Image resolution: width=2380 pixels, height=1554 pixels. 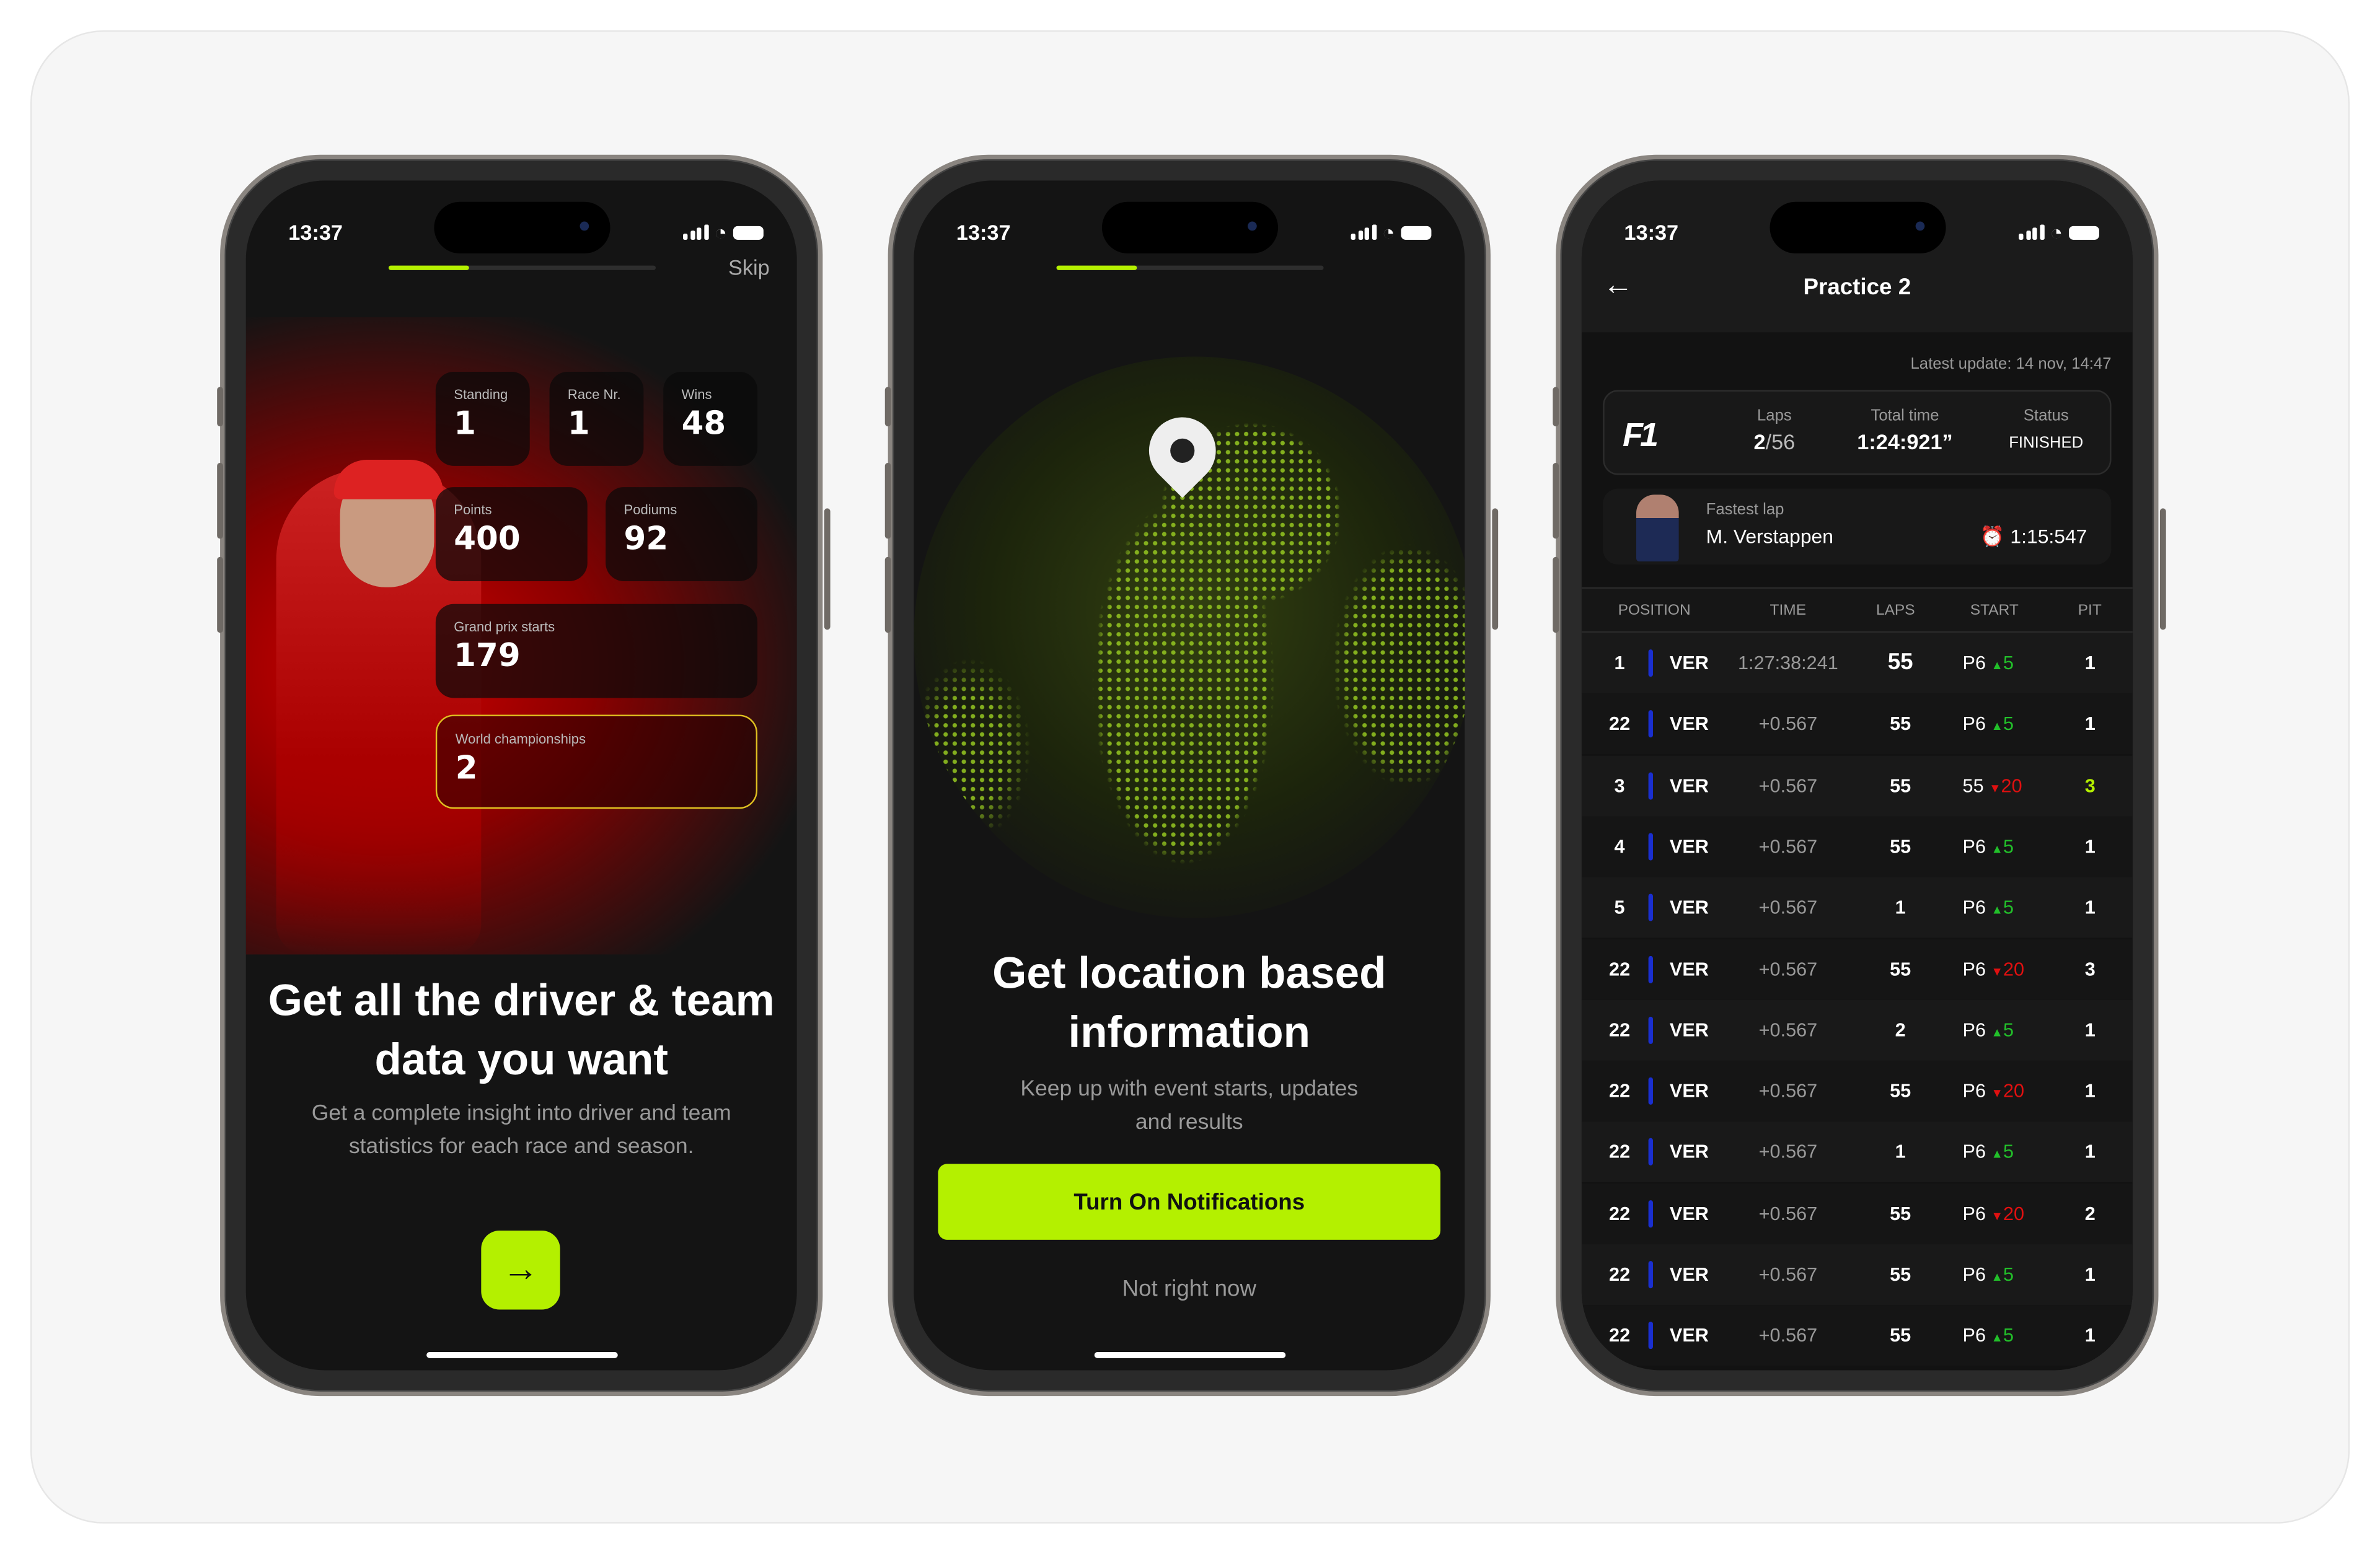 I want to click on f1-logo: F1, so click(x=1640, y=435).